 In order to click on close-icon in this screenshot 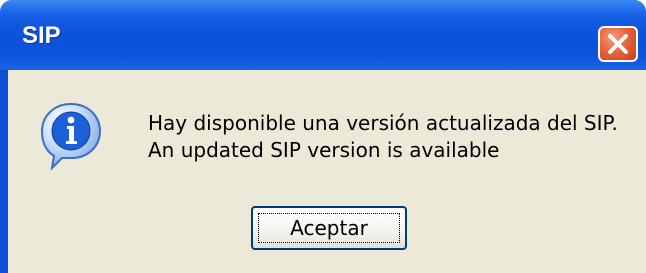, I will do `click(618, 44)`.